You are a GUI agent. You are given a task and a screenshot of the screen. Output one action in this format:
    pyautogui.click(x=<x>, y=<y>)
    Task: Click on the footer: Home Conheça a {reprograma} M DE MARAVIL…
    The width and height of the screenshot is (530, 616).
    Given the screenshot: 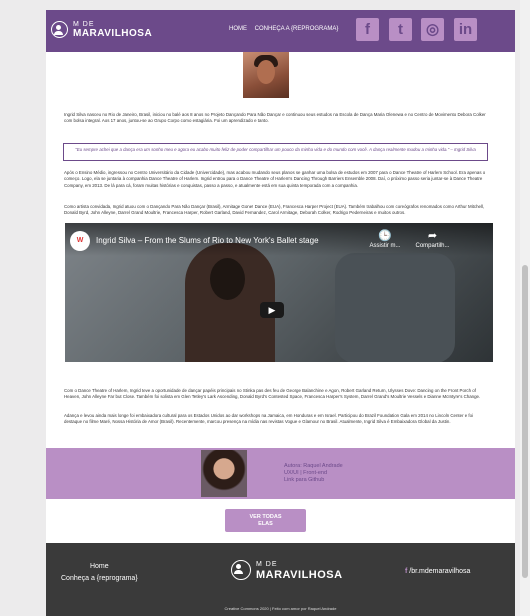 What is the action you would take?
    pyautogui.click(x=280, y=579)
    